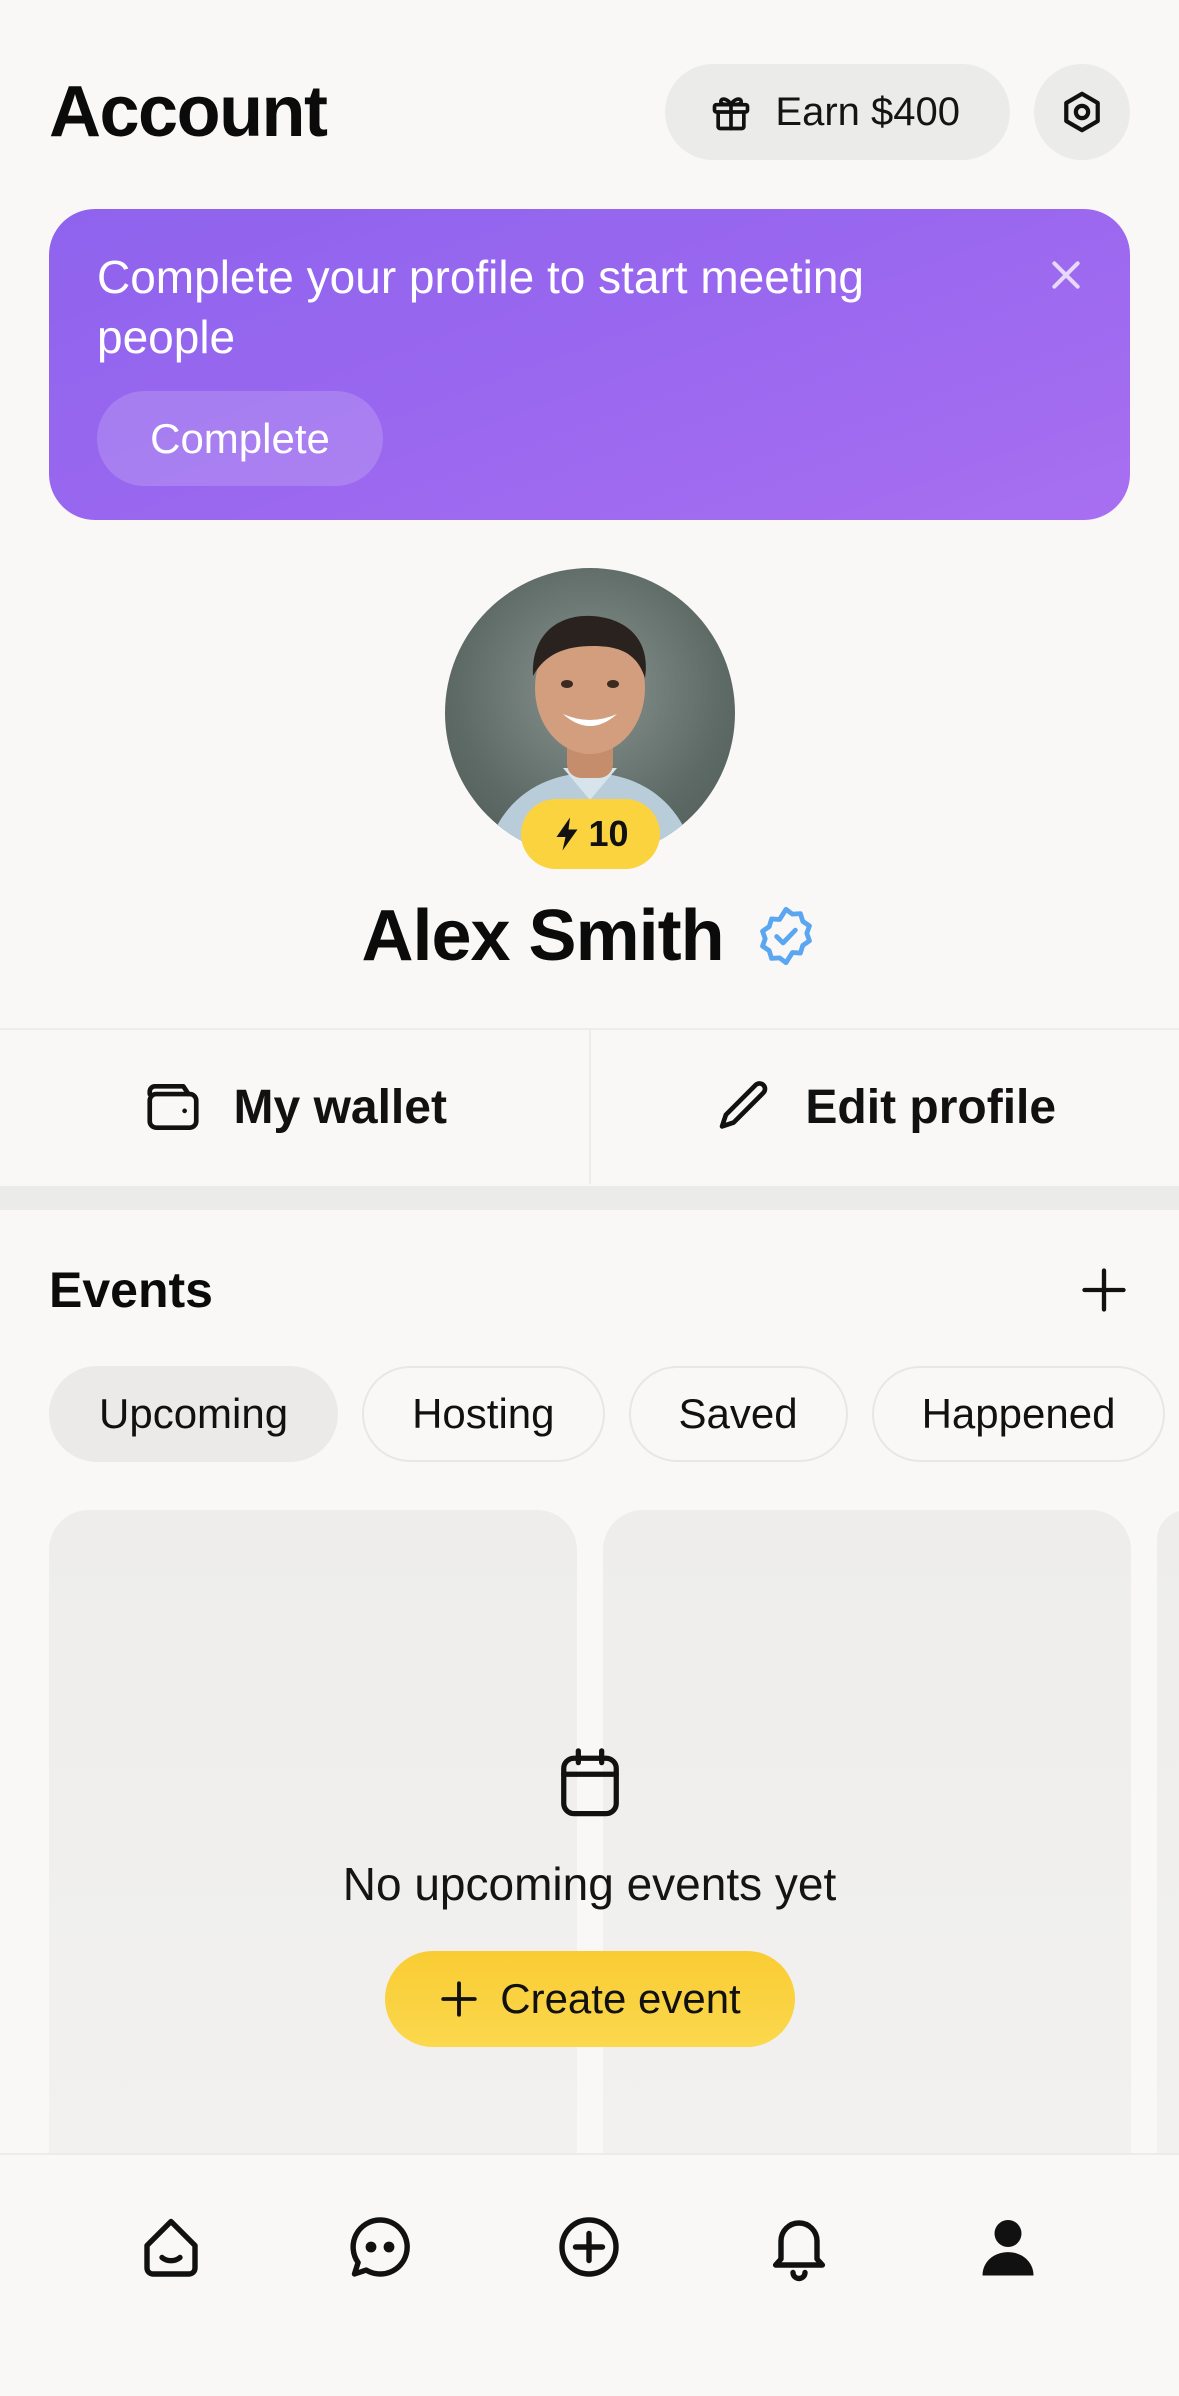 This screenshot has height=2396, width=1179. Describe the element at coordinates (931, 1107) in the screenshot. I see `edit-profile-label: Edit profile` at that location.